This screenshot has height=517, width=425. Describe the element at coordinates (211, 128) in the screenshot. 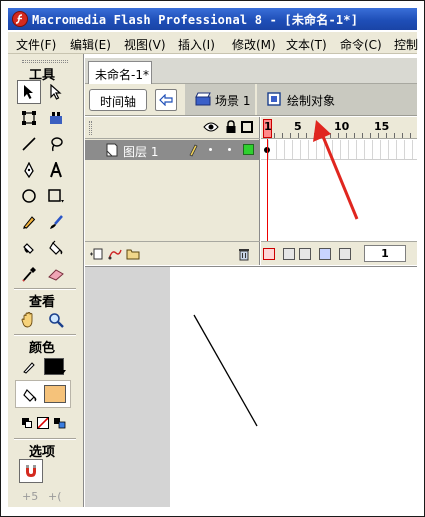

I see `show-hide-eye-icon` at that location.